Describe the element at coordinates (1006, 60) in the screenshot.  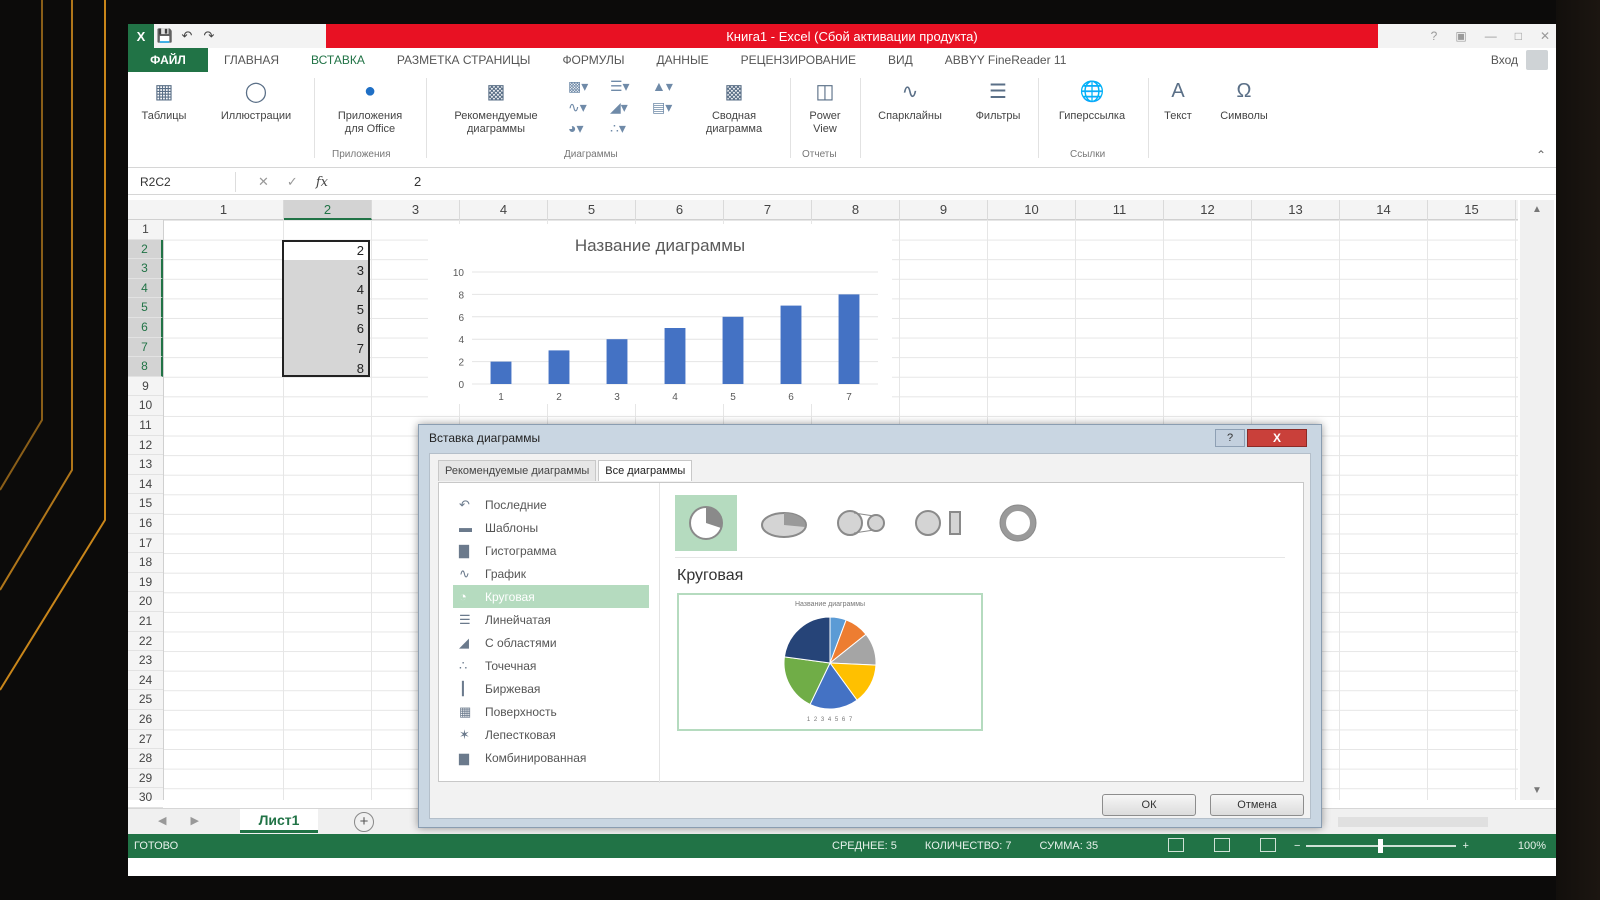
I see `tab-abbyy: ABBYY FineReader 11` at that location.